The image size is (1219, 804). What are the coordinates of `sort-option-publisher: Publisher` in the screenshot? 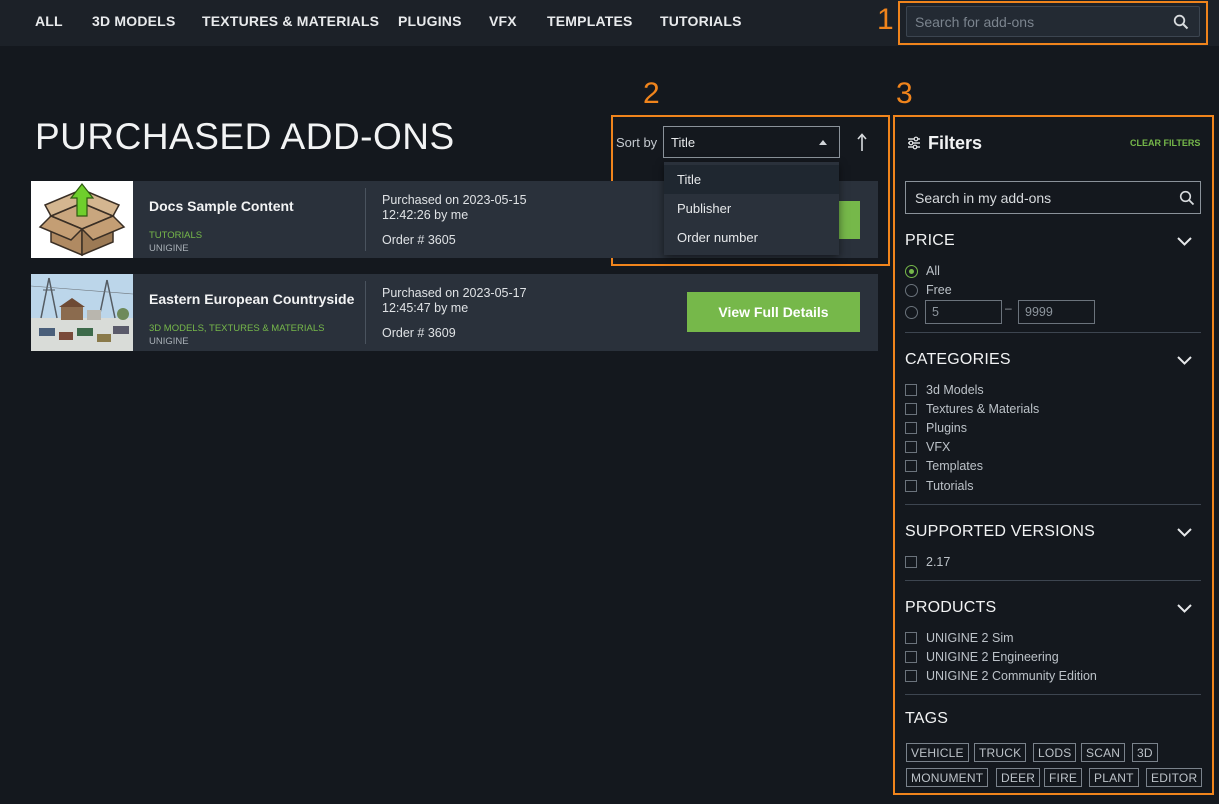 It's located at (751, 208).